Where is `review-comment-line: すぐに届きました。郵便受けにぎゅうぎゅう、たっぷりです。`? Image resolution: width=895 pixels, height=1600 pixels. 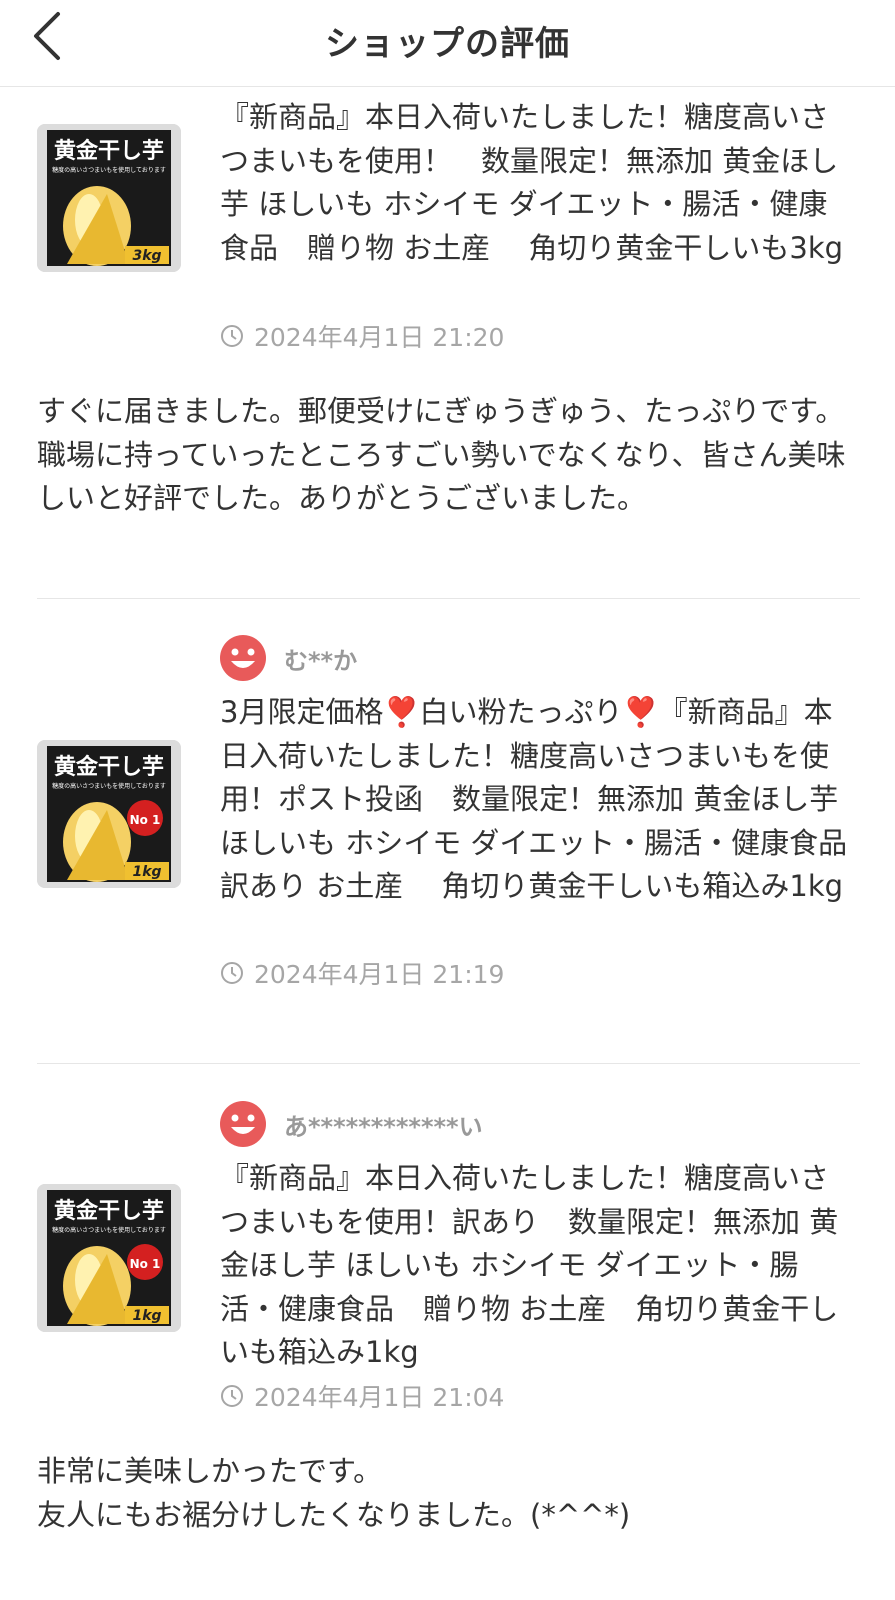
review-comment-line: すぐに届きました。郵便受けにぎゅうぎゅう、たっぷりです。 is located at coordinates (441, 411).